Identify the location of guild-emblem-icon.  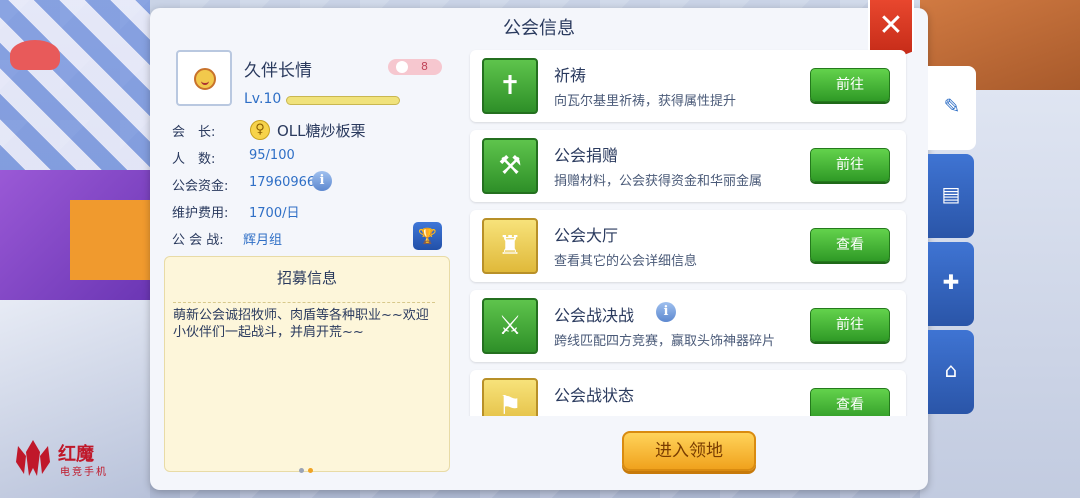
(205, 79).